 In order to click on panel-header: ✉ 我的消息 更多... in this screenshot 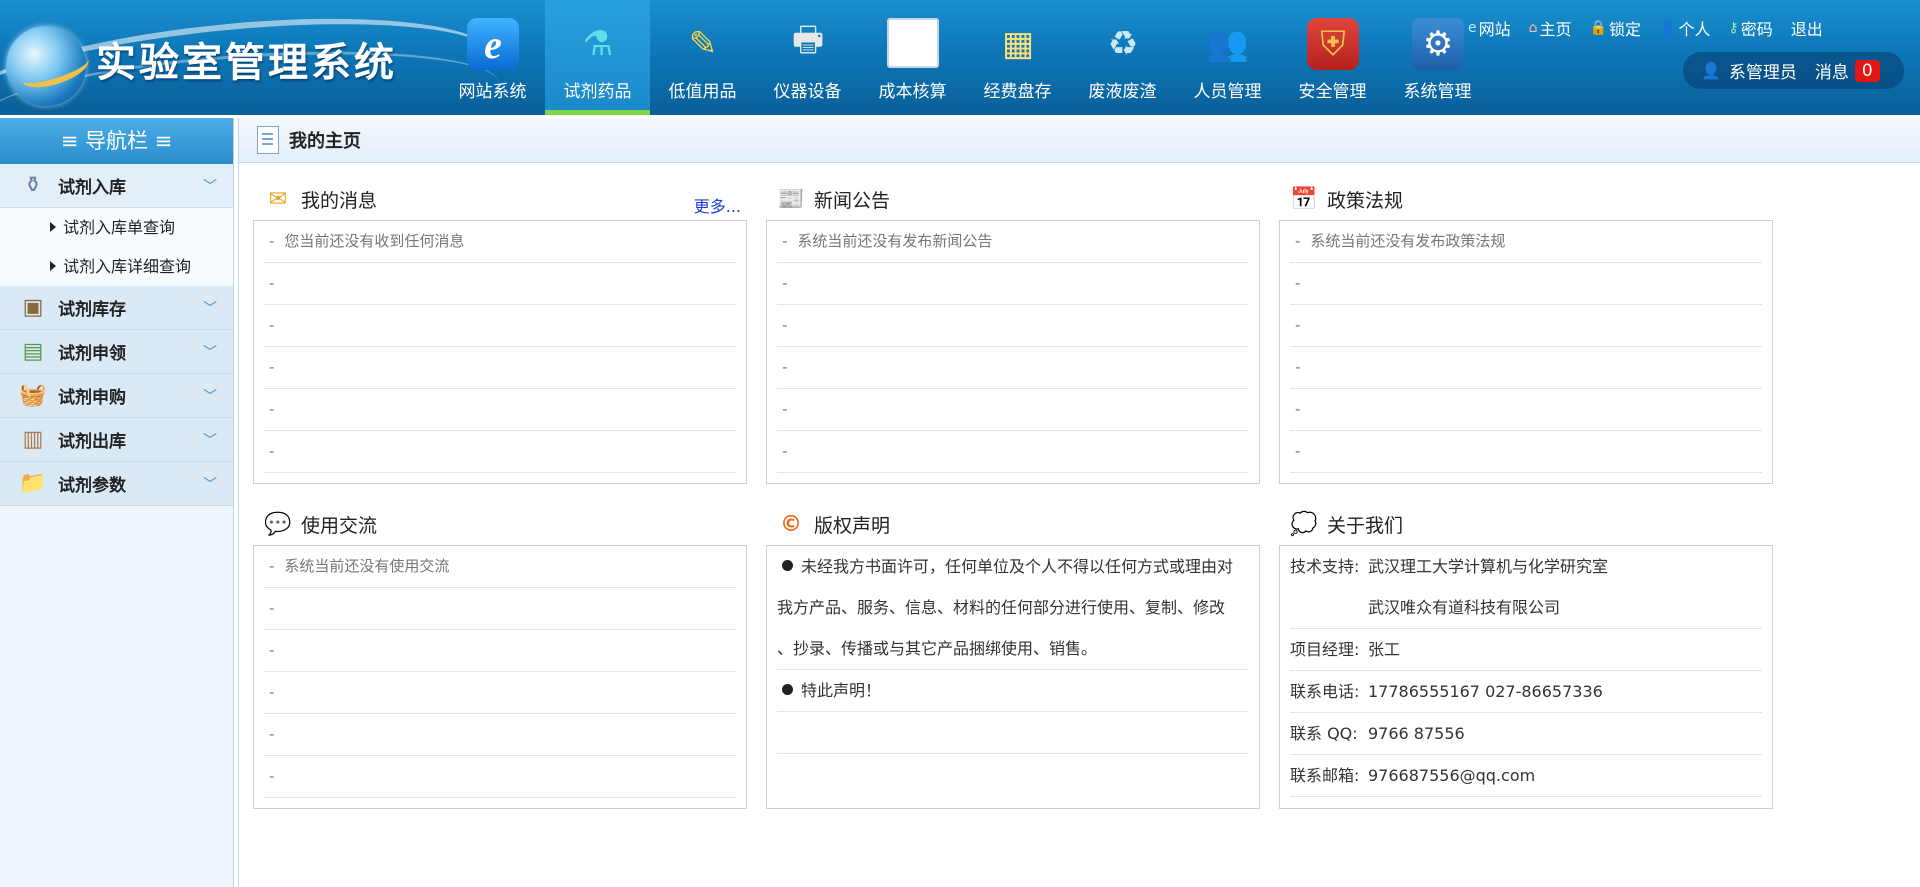, I will do `click(500, 199)`.